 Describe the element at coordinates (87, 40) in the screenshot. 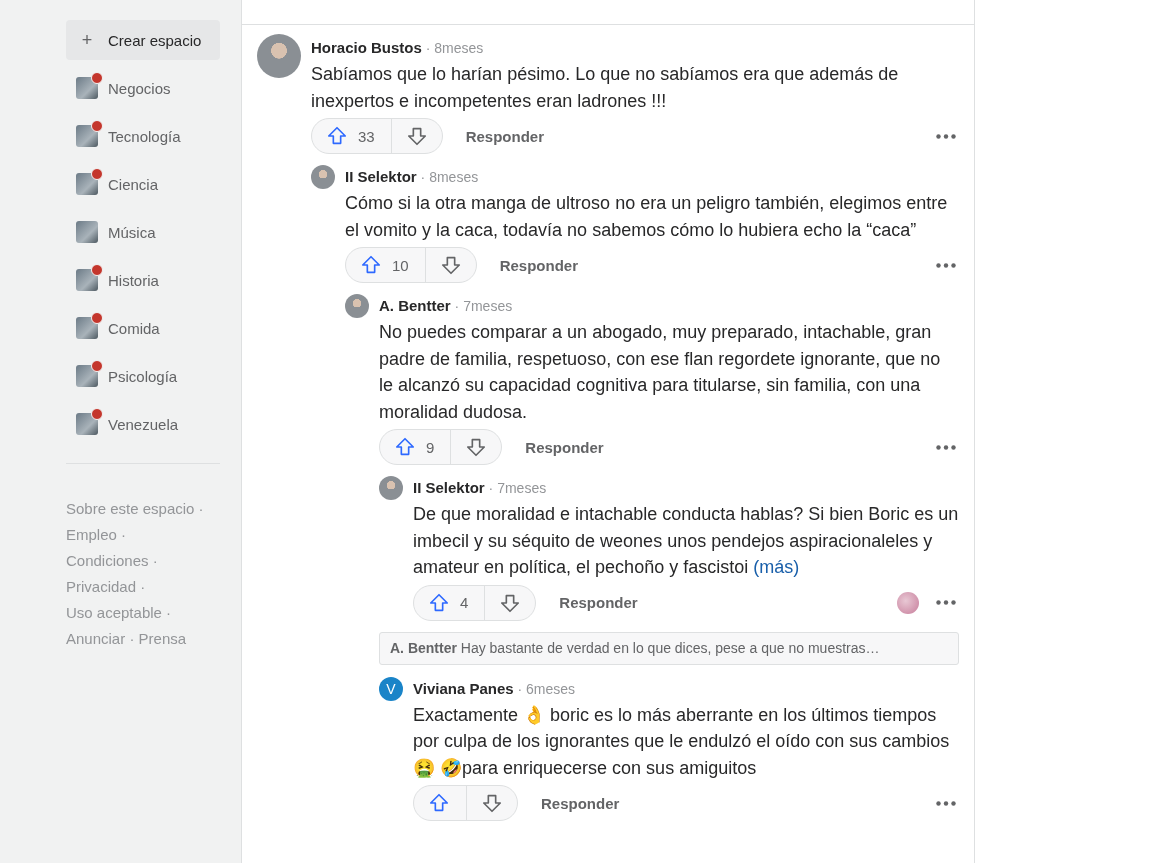

I see `plus-icon: +` at that location.